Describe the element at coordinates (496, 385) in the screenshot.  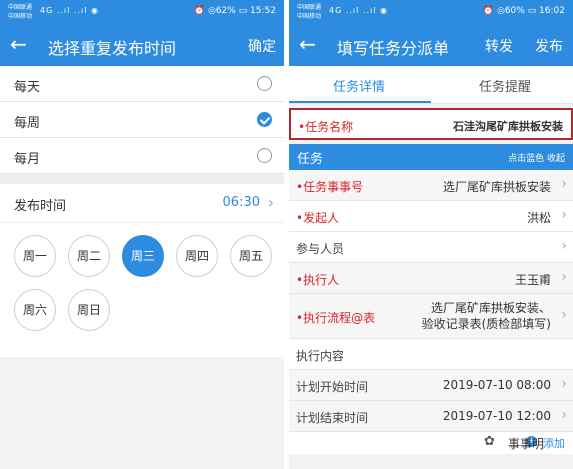
I see `row-value: 2019-07-10 08:00` at that location.